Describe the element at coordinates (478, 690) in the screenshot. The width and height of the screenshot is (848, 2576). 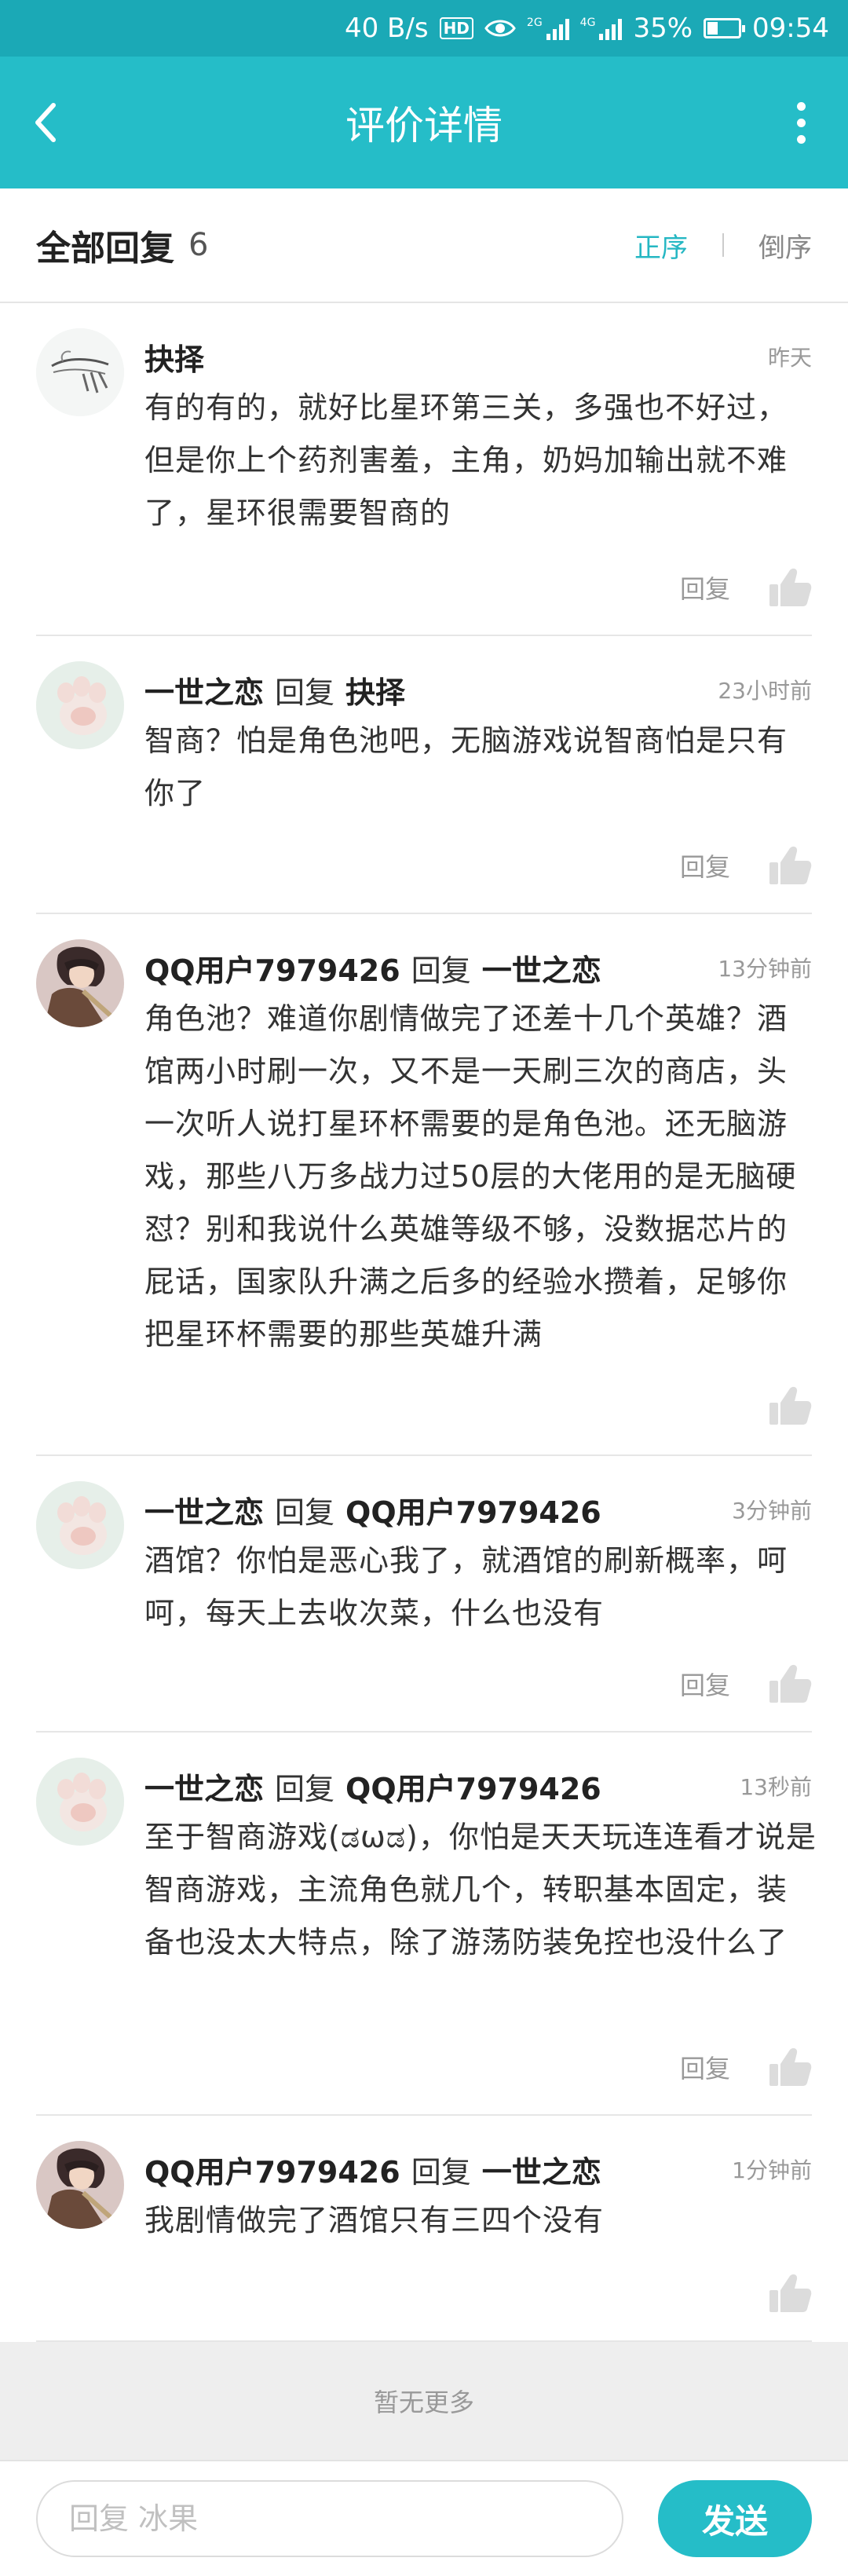
I see `comment-header: 一世之恋 回复 抉择 23小时前` at that location.